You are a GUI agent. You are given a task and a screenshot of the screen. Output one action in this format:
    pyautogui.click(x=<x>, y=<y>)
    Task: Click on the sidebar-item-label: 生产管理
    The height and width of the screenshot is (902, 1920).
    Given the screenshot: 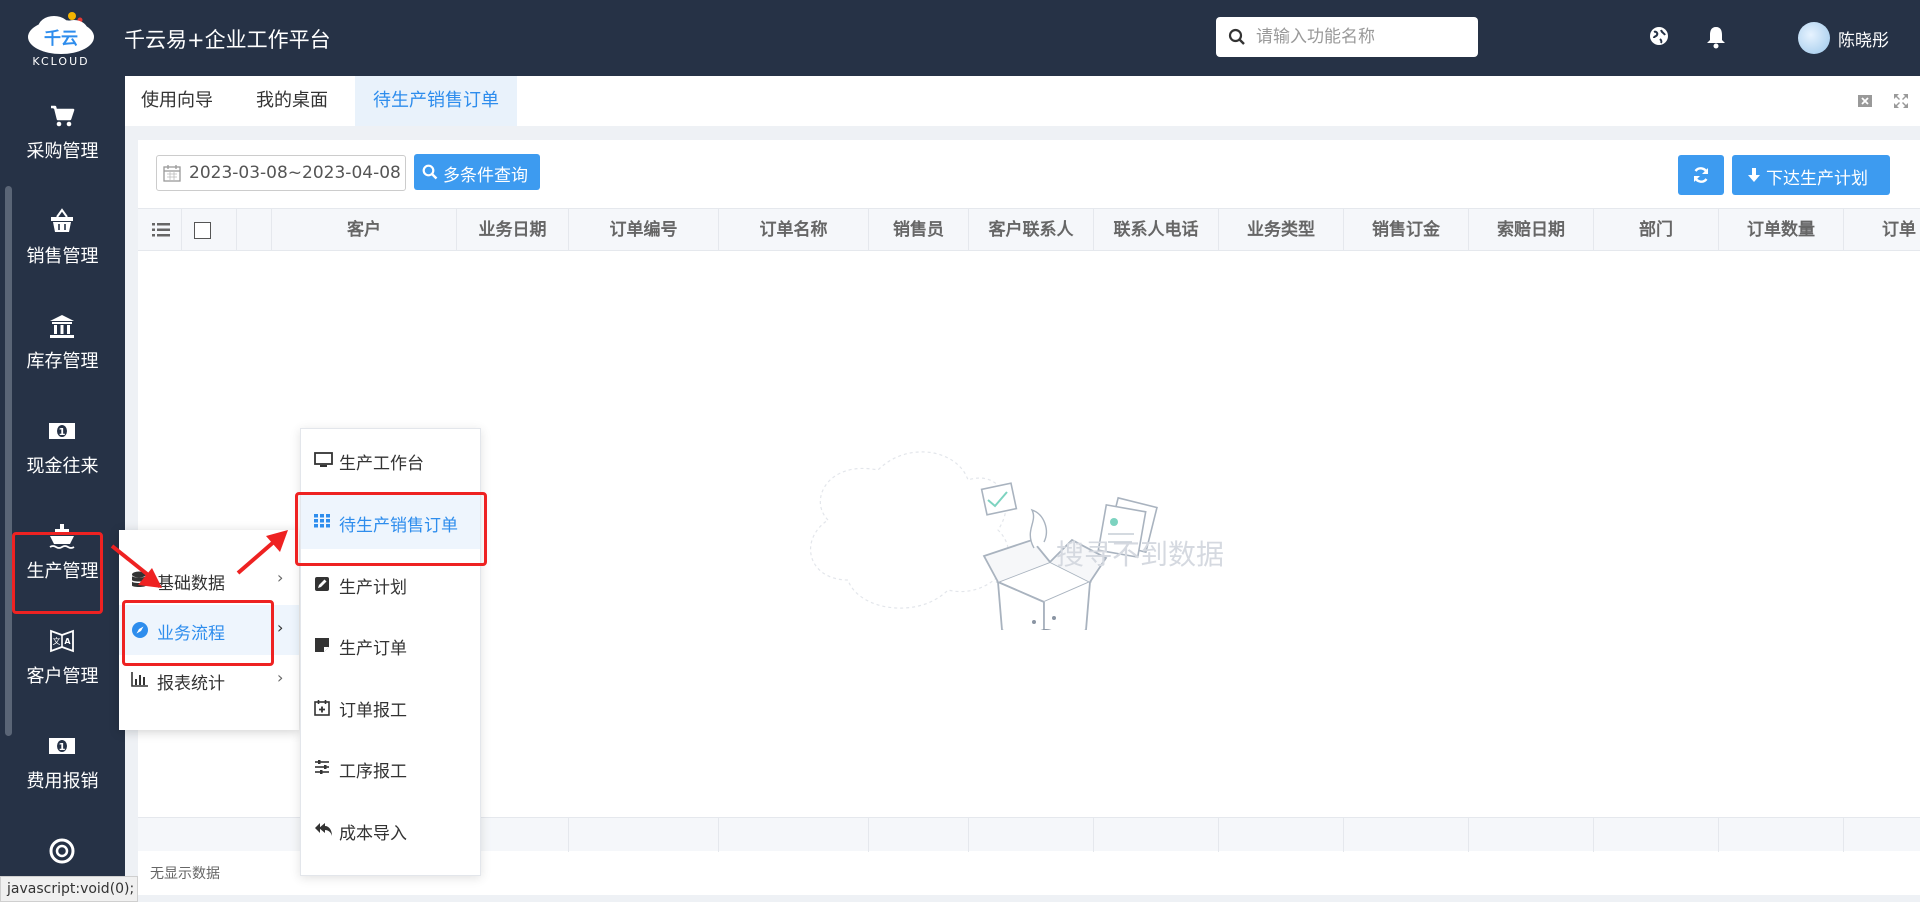 What is the action you would take?
    pyautogui.click(x=62, y=571)
    